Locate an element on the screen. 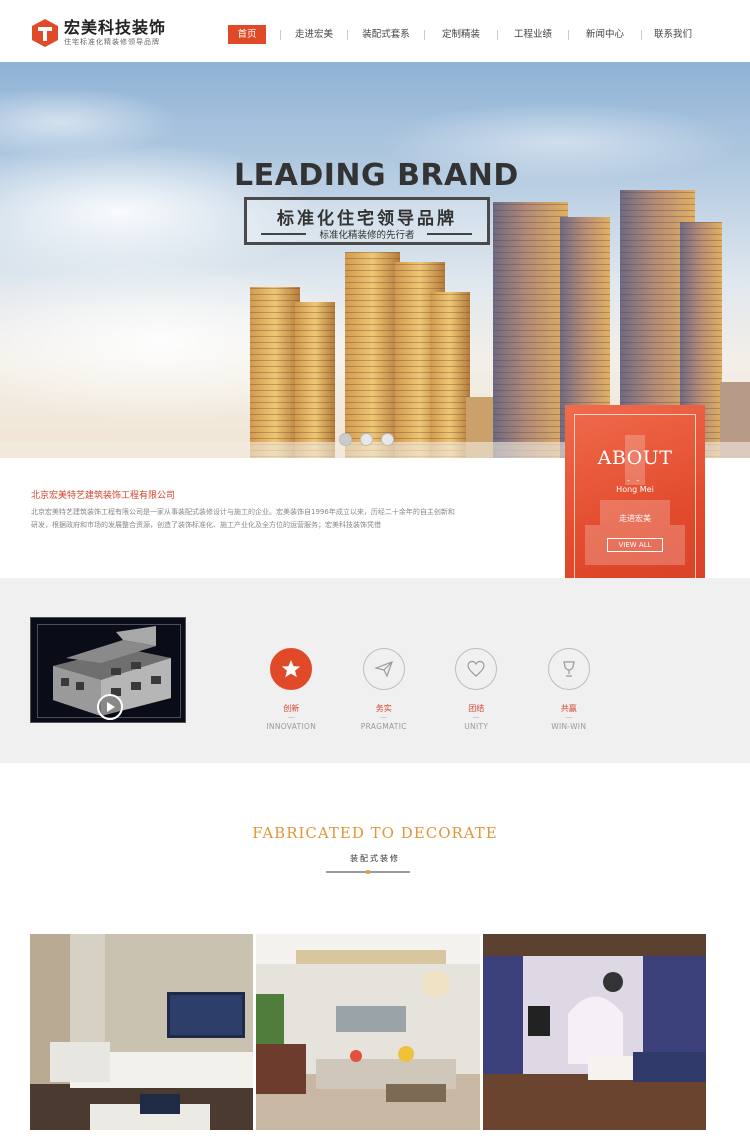  main-nav: 首页 走进宏美 装配式套系 定制精装 工程业绩 新闻中心 联系我们 is located at coordinates (466, 34).